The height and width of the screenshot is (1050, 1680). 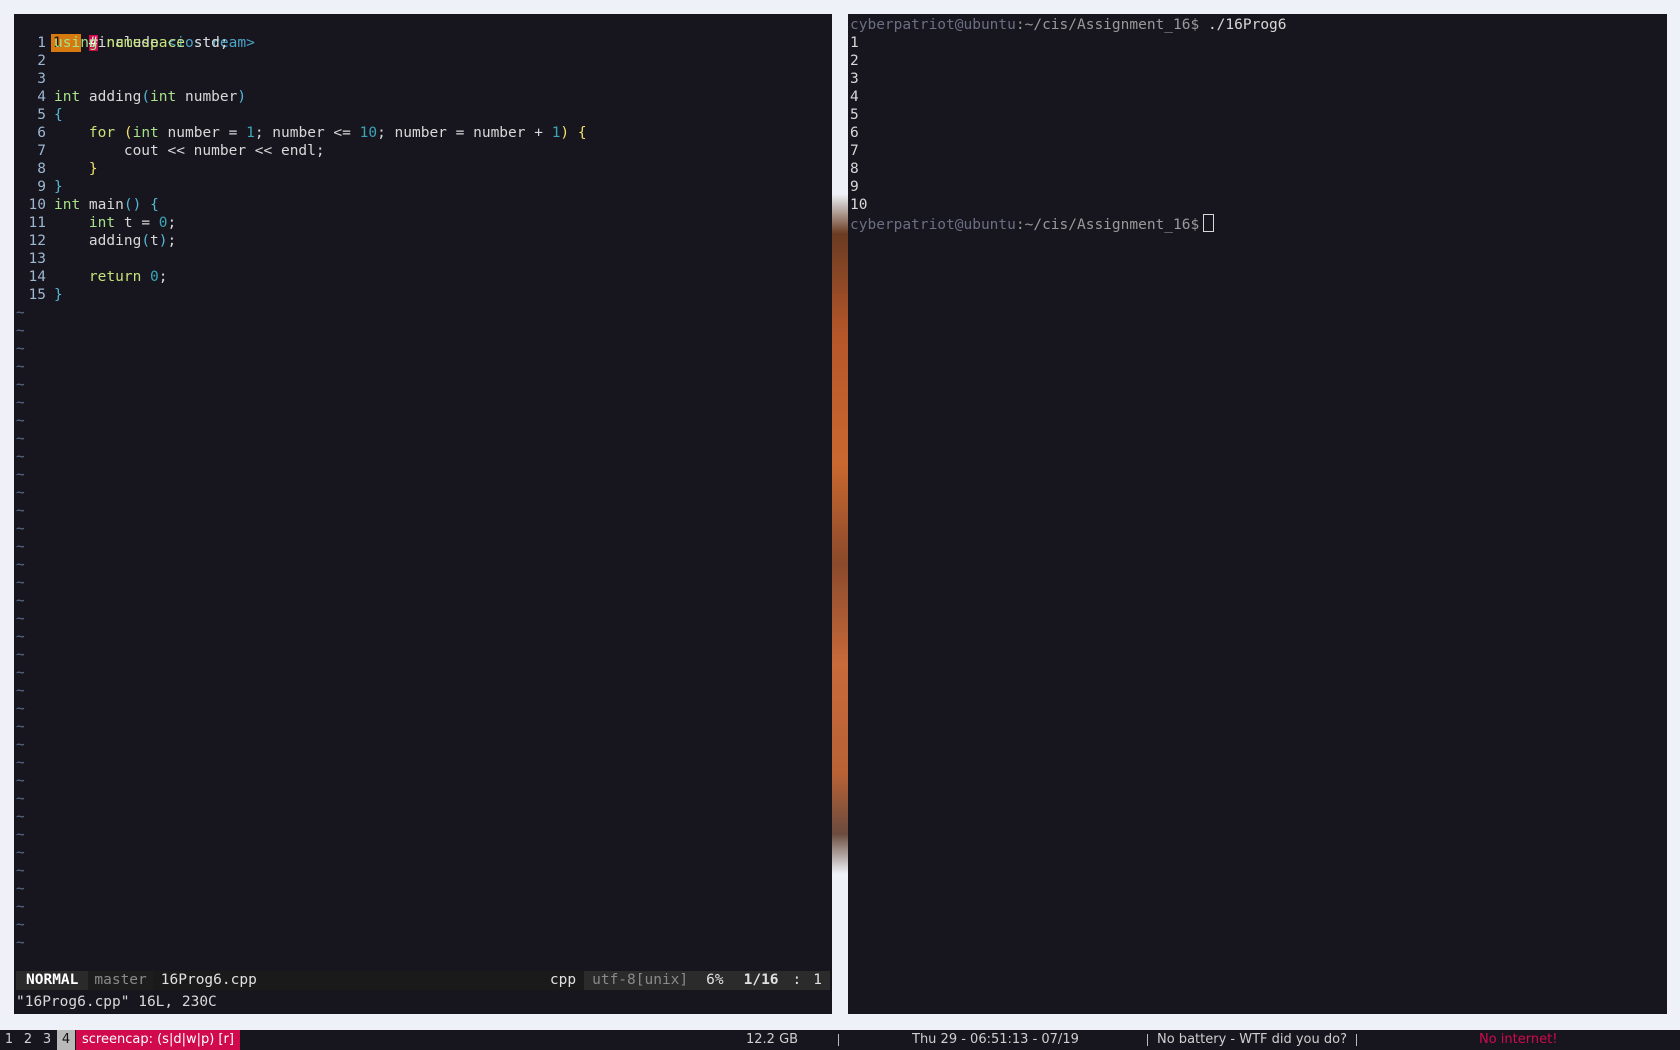 I want to click on line-number: 11, so click(x=37, y=223).